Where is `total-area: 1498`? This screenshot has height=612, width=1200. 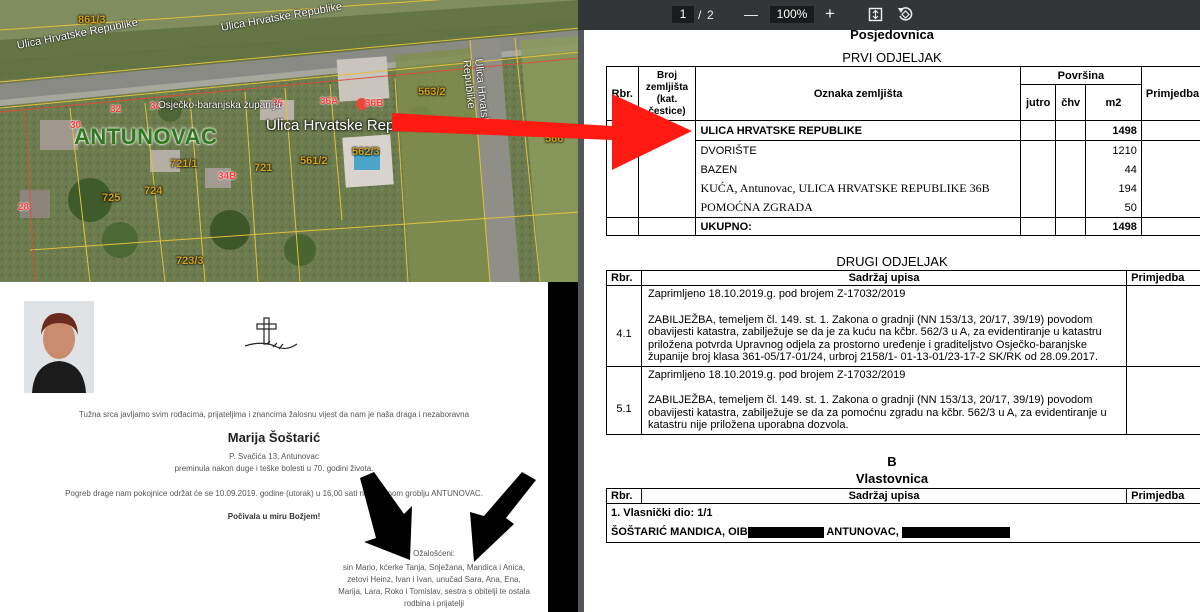 total-area: 1498 is located at coordinates (1113, 226).